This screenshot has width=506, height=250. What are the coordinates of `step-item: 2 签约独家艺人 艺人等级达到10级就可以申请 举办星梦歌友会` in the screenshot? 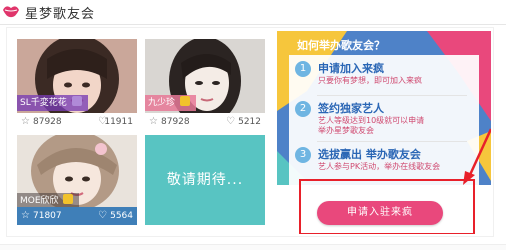 It's located at (384, 117).